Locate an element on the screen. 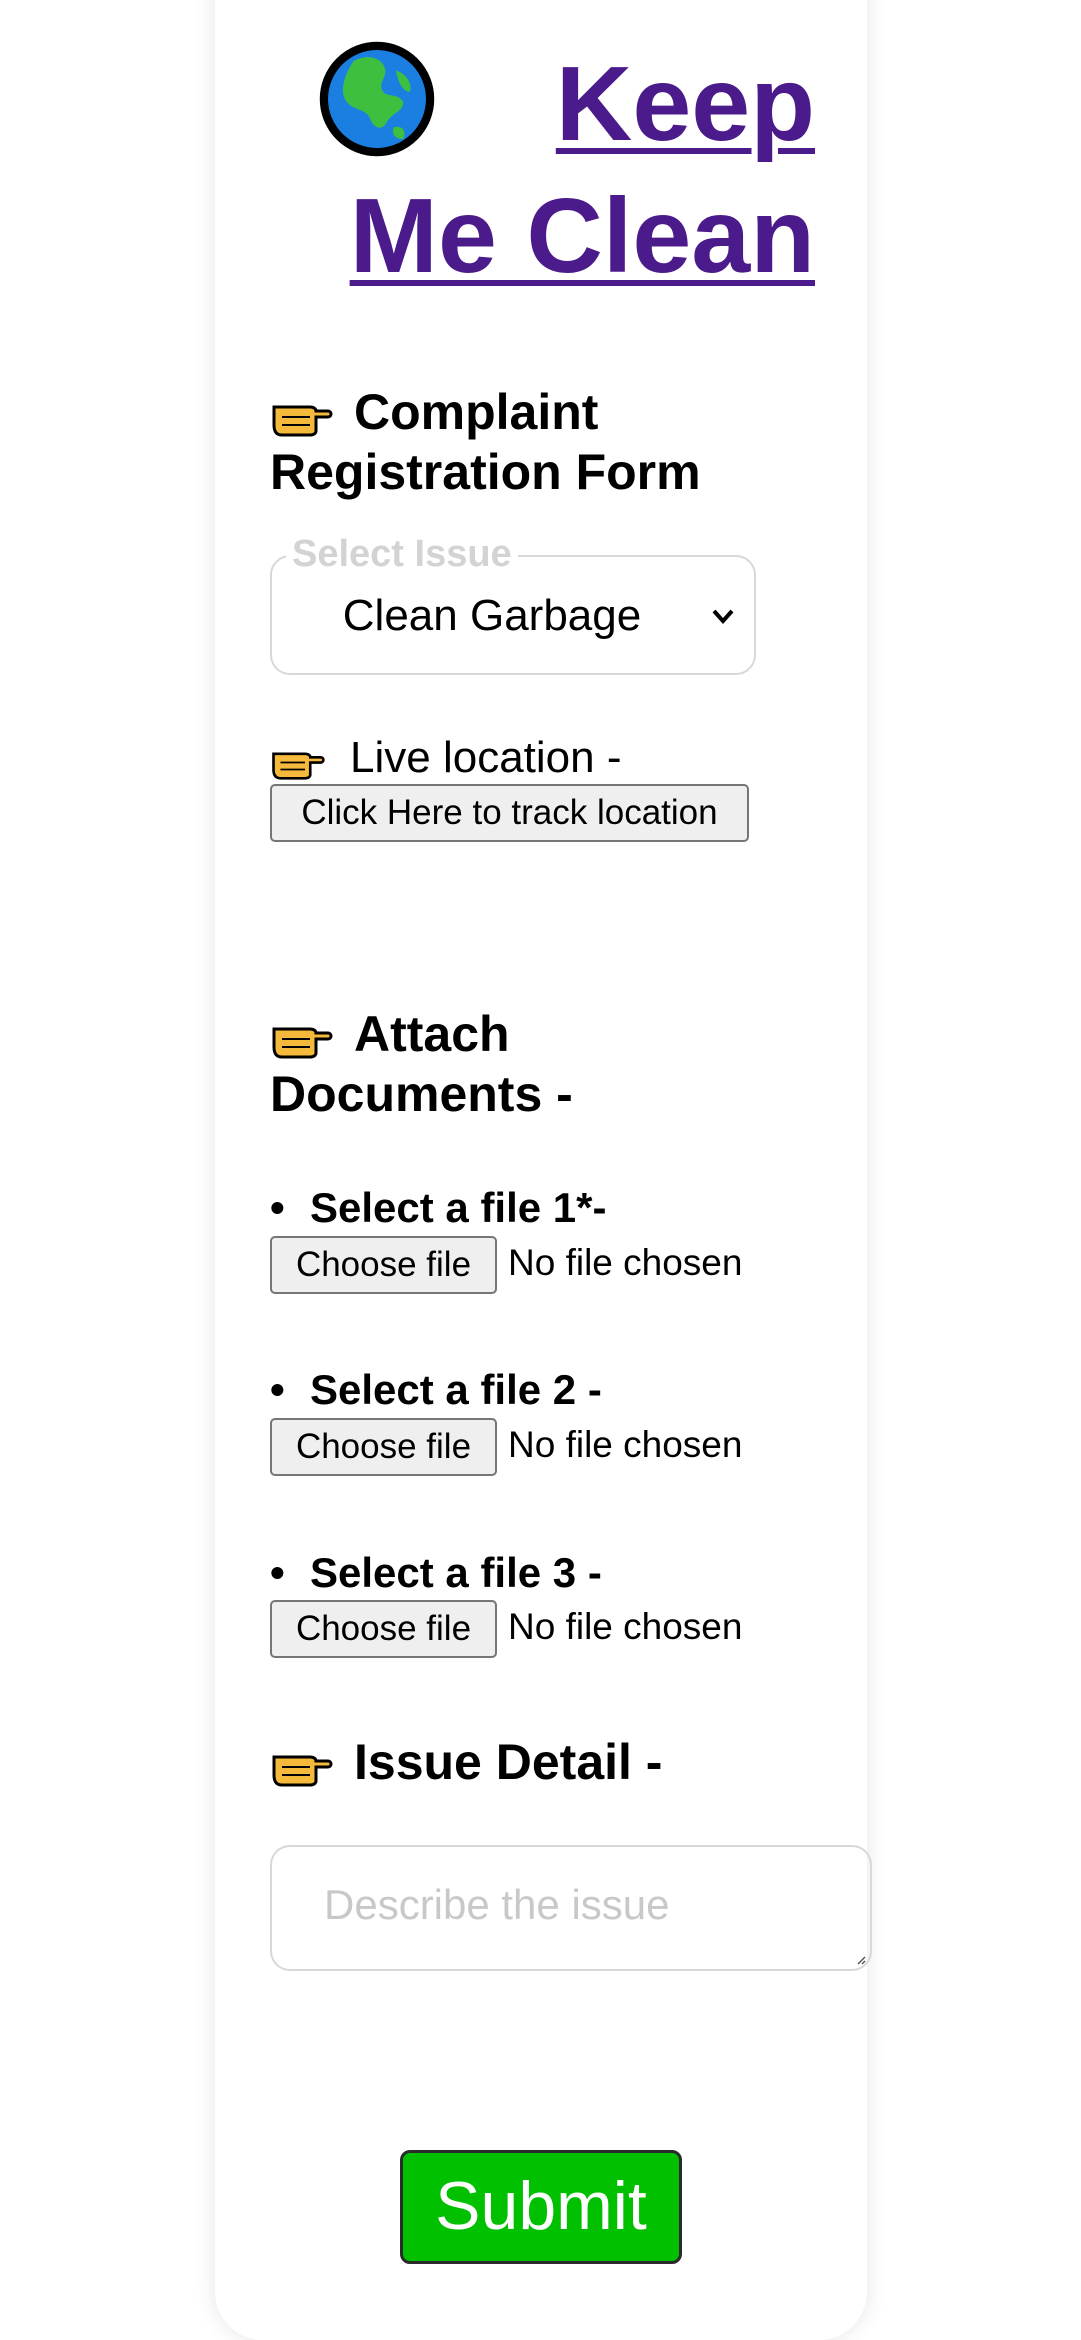  issue-select: Select Issue Clean Garbage is located at coordinates (513, 604).